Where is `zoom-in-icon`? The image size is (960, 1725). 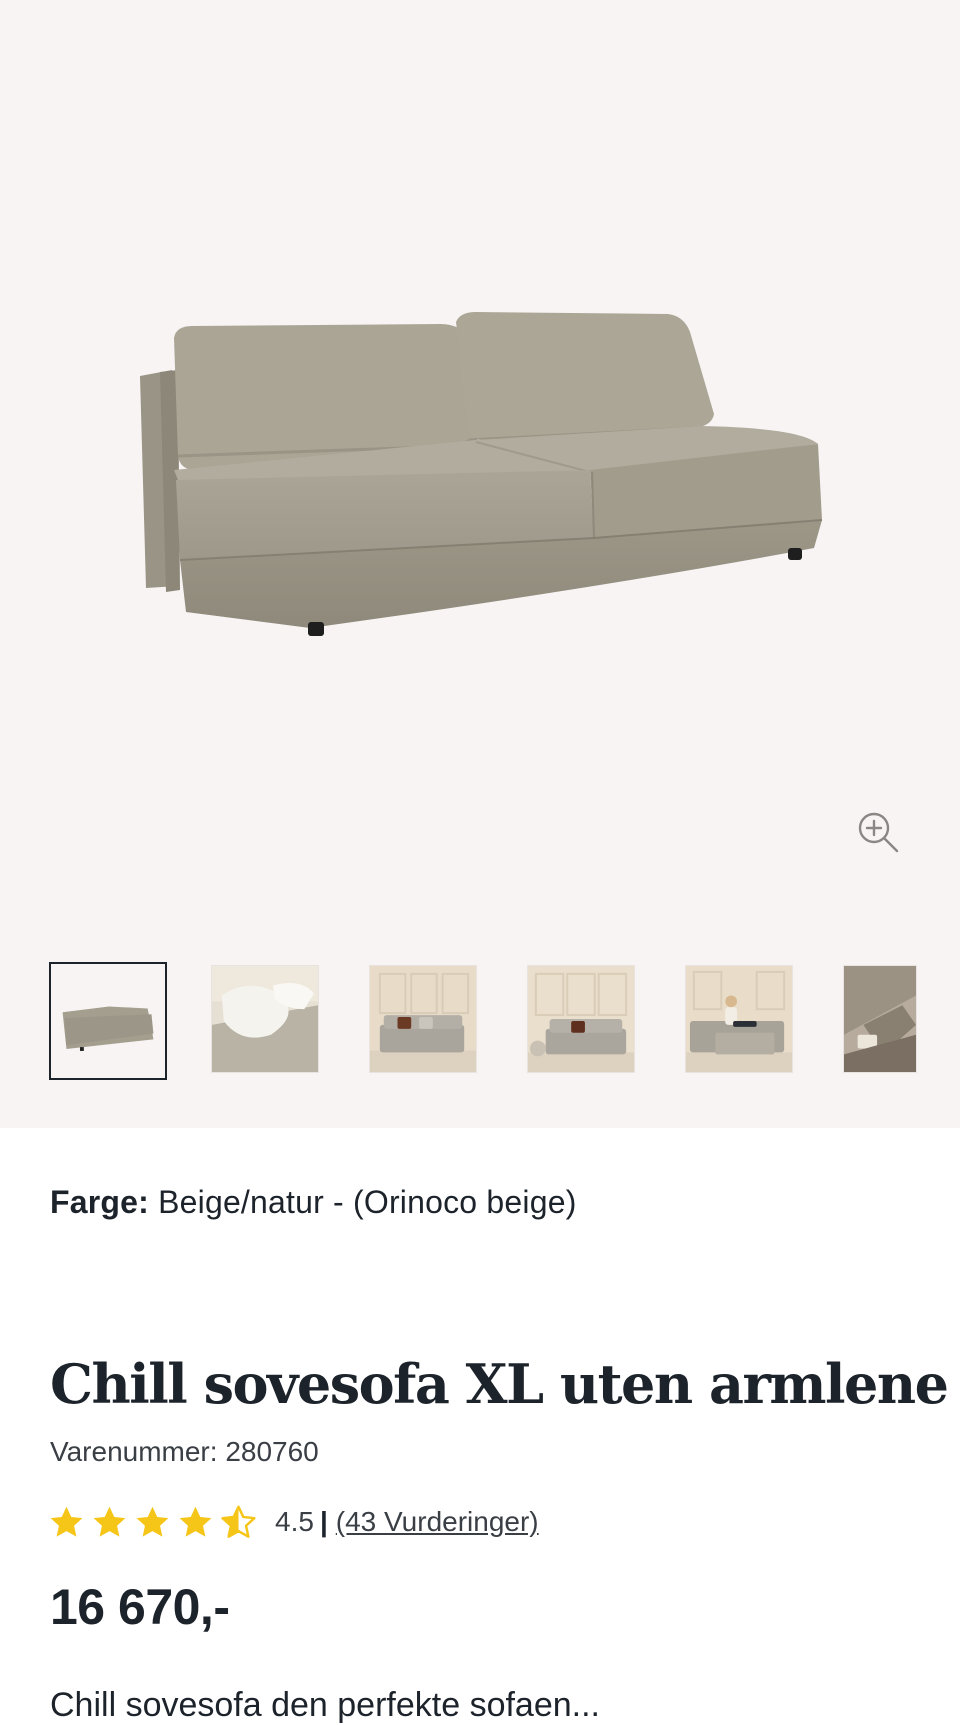 zoom-in-icon is located at coordinates (878, 832).